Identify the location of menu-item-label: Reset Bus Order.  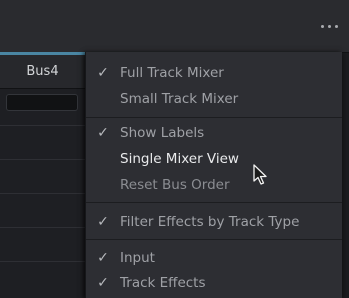
(175, 185).